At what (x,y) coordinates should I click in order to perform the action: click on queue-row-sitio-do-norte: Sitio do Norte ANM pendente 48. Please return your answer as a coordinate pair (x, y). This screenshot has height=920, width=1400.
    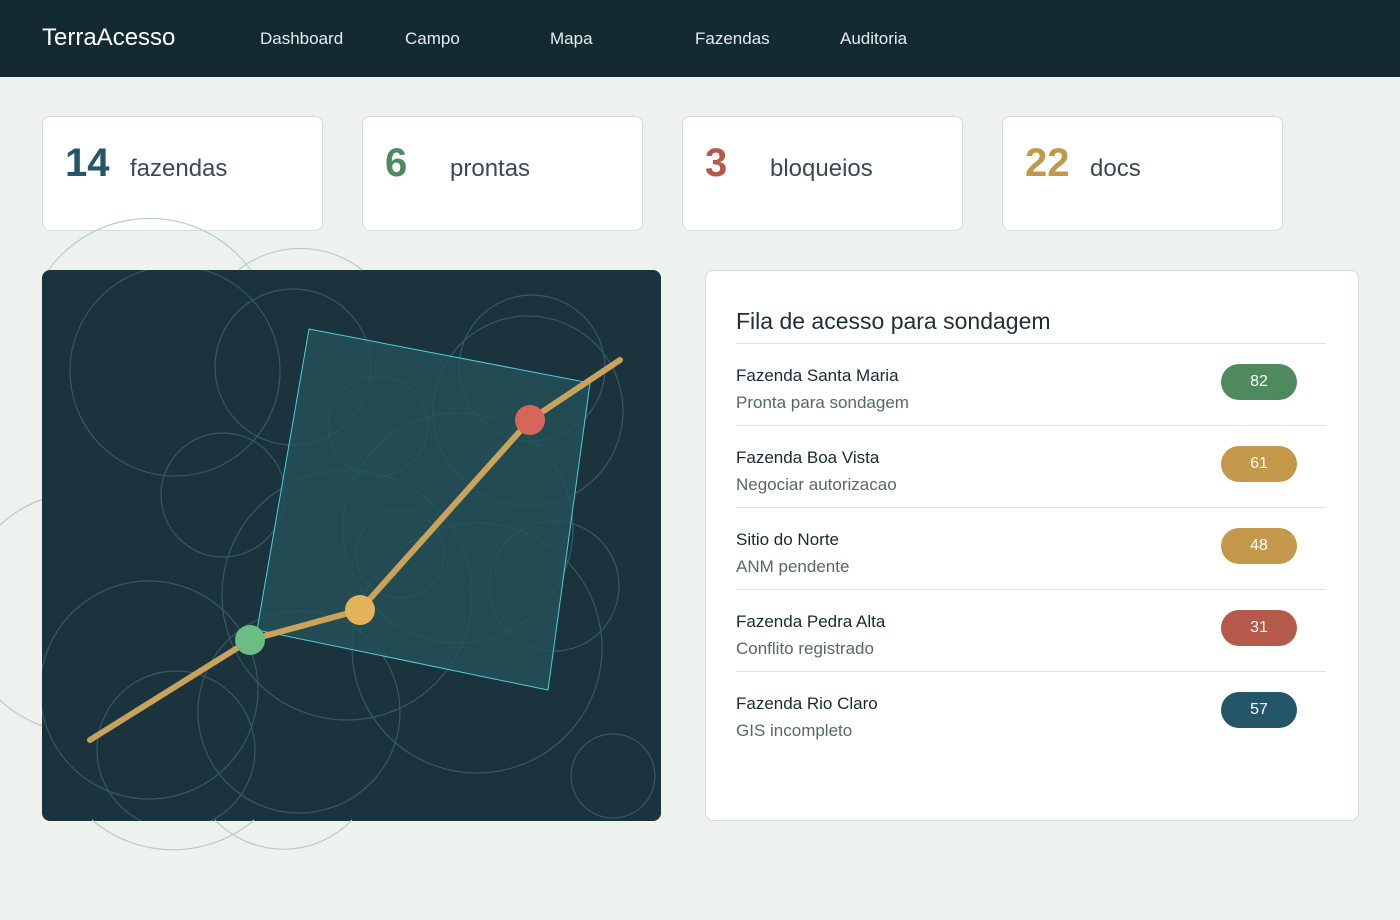
    Looking at the image, I should click on (1031, 549).